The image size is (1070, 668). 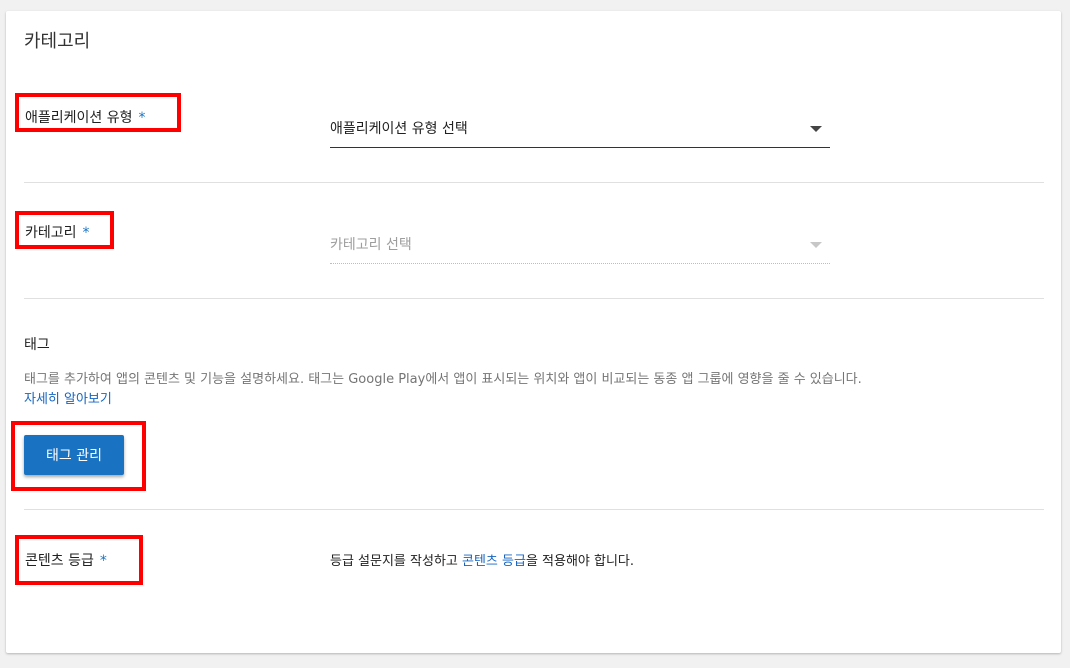 What do you see at coordinates (78, 456) in the screenshot?
I see `highlight-box-manage-tags` at bounding box center [78, 456].